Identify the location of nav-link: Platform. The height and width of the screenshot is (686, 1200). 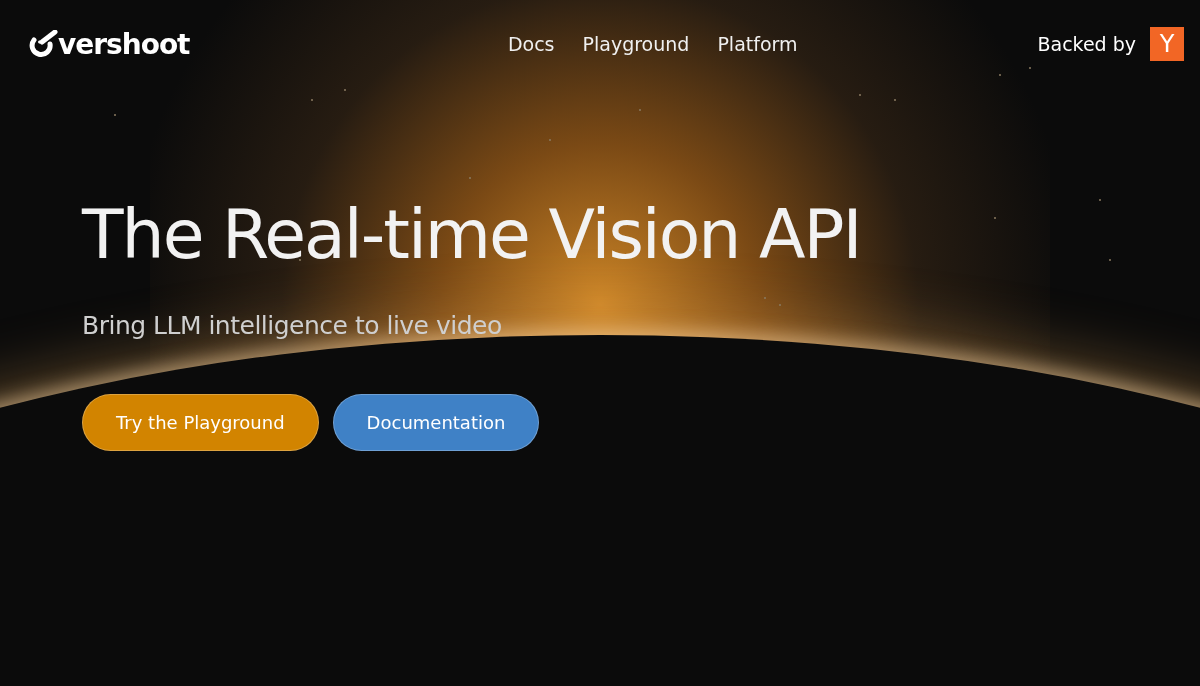
(757, 44).